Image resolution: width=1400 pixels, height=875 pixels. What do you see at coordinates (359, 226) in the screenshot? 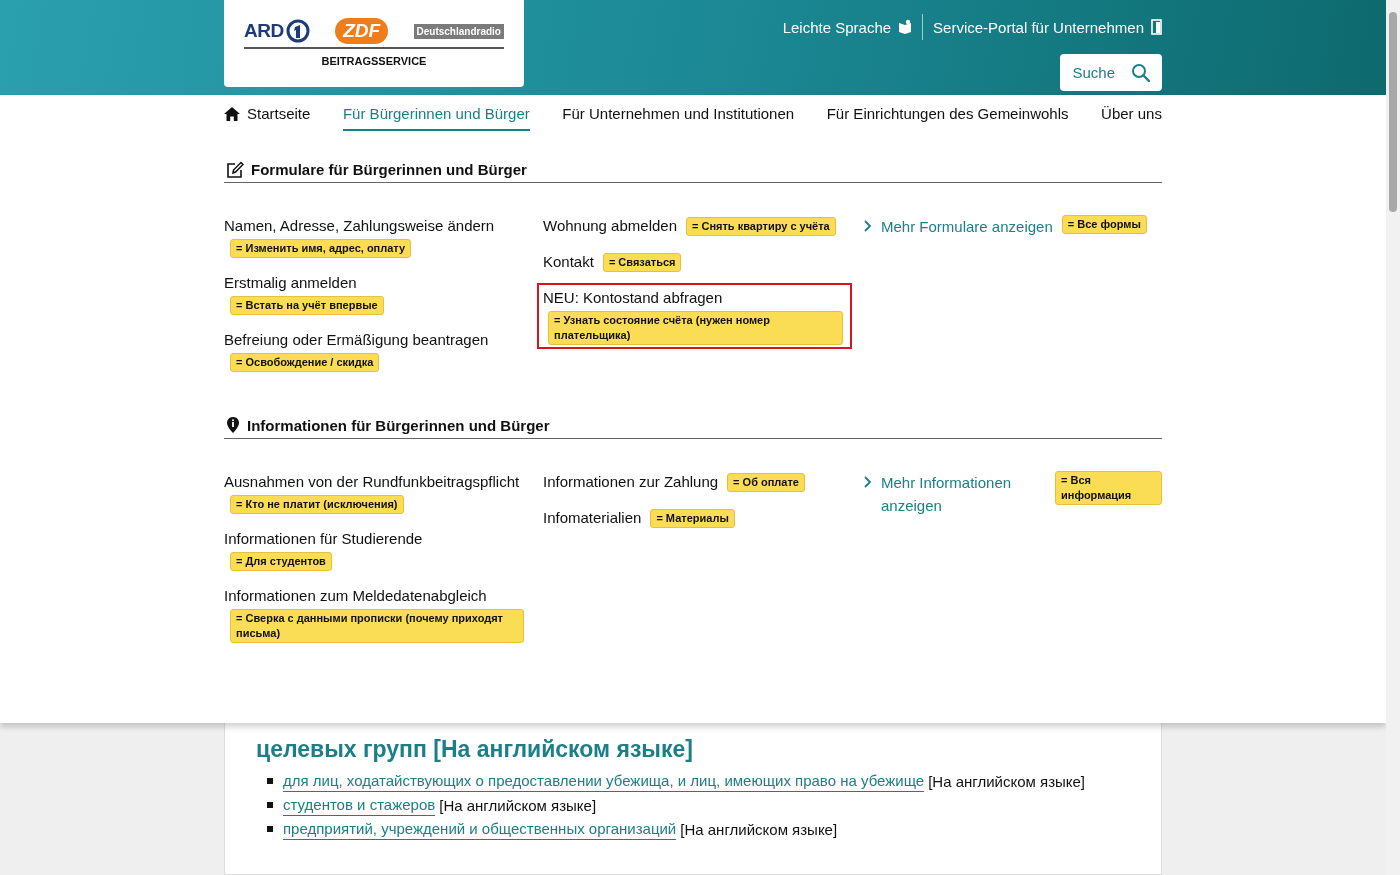
I see `form-link: Namen, Adresse, Zahlungsweise ändern` at bounding box center [359, 226].